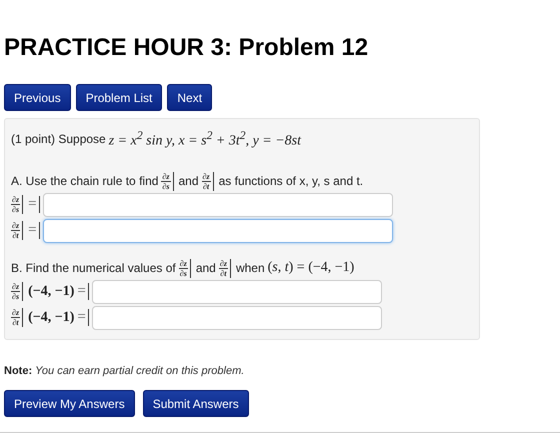  I want to click on problem-statement: (1 point) Suppose, so click(58, 139).